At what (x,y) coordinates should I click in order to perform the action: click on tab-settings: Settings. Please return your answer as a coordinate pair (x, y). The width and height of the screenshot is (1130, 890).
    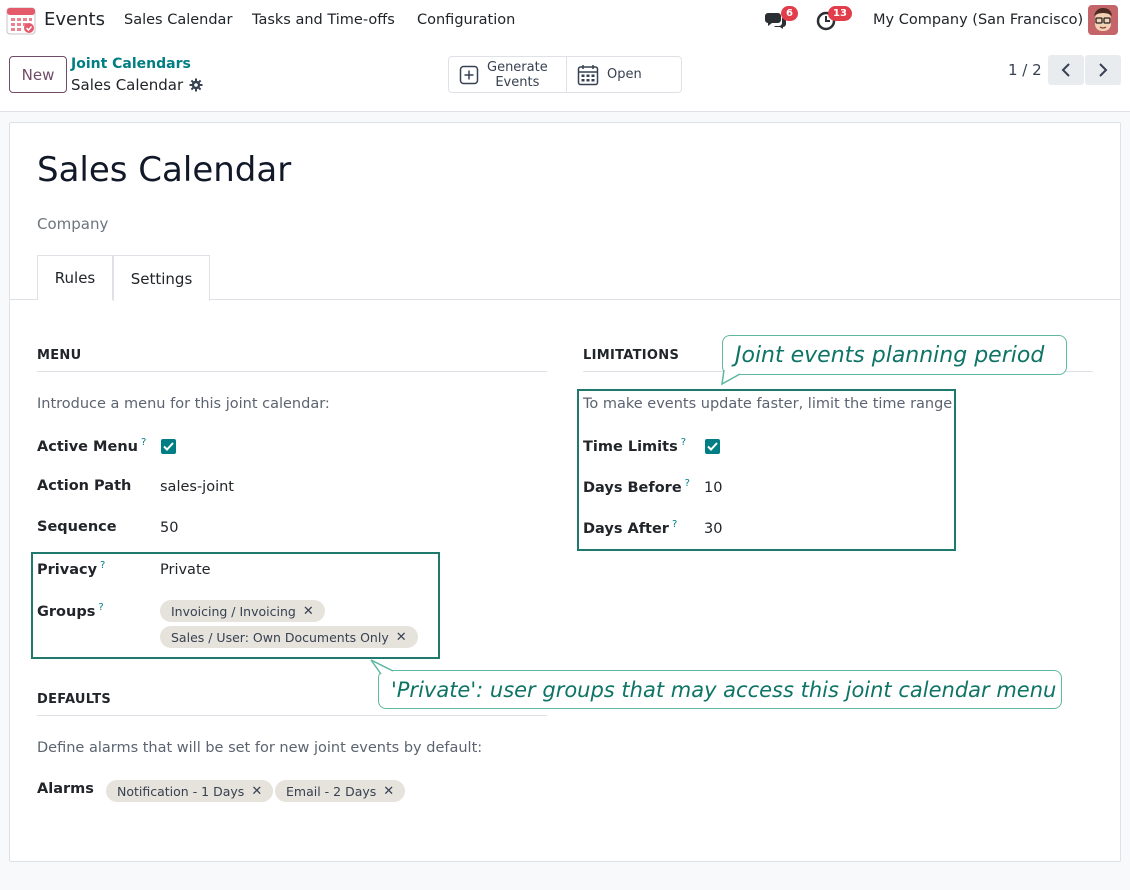
    Looking at the image, I should click on (161, 278).